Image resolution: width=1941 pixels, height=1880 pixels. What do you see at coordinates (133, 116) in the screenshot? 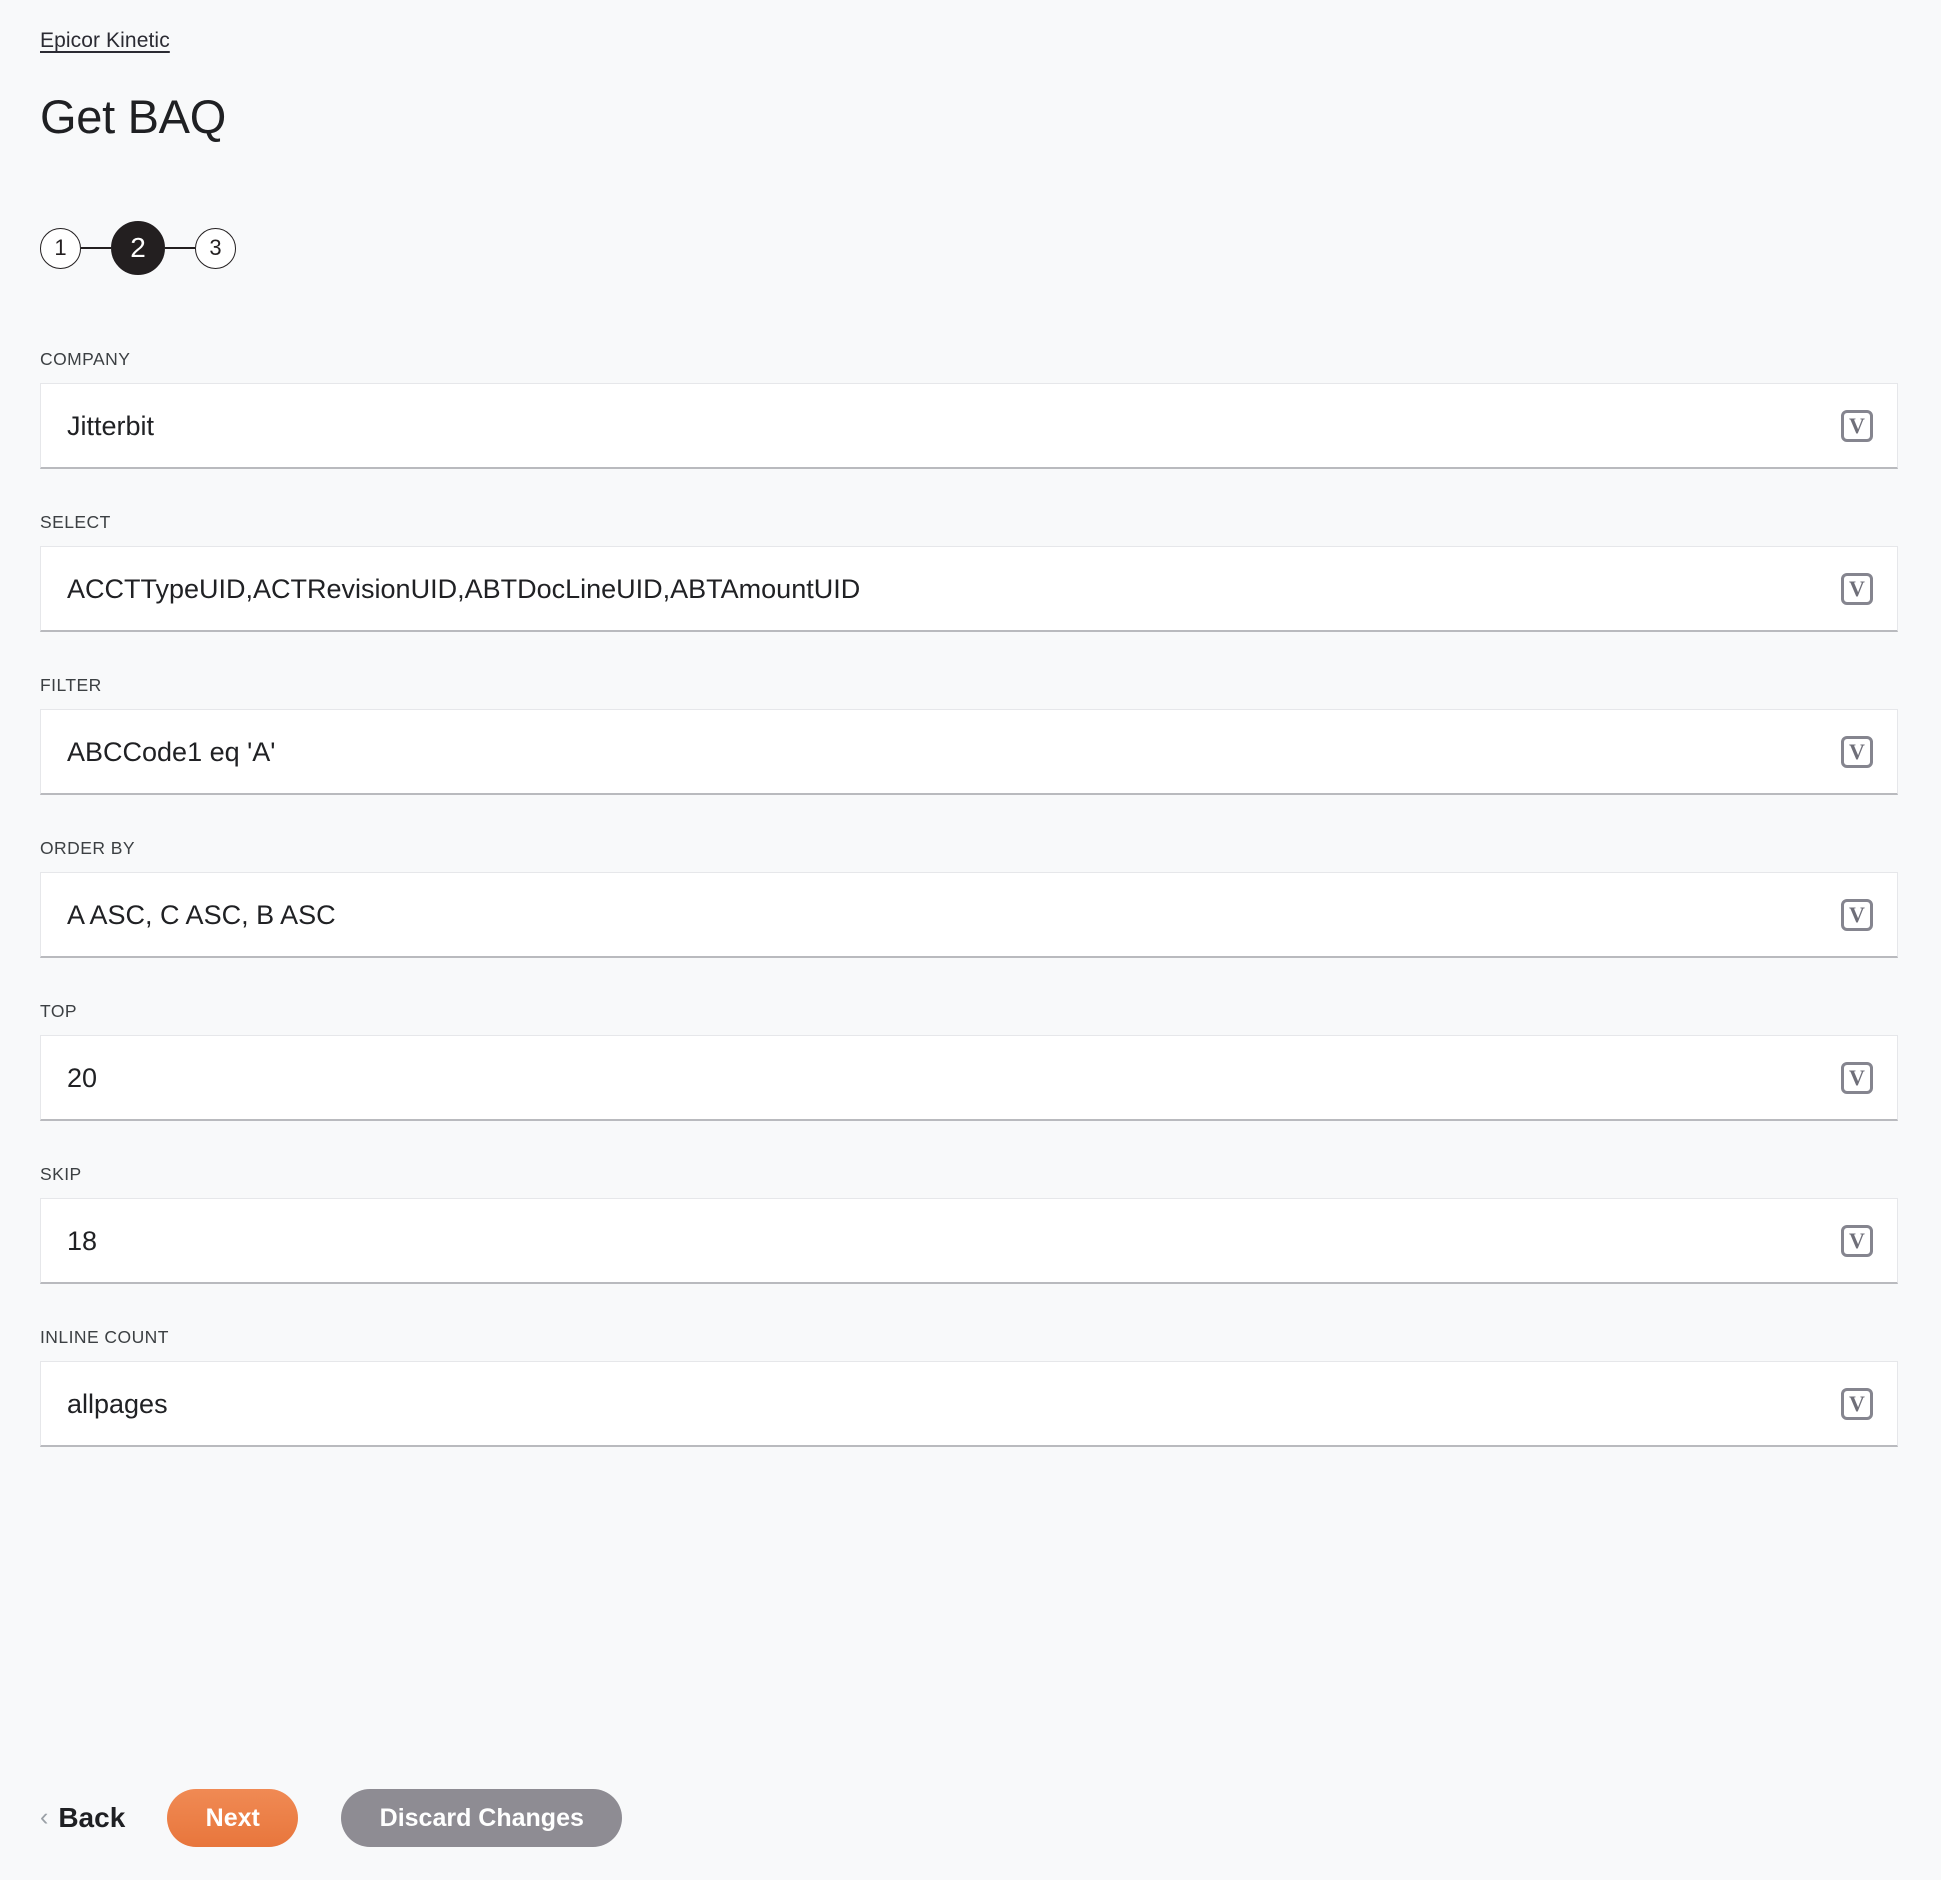
I see `page-title: Get BAQ` at bounding box center [133, 116].